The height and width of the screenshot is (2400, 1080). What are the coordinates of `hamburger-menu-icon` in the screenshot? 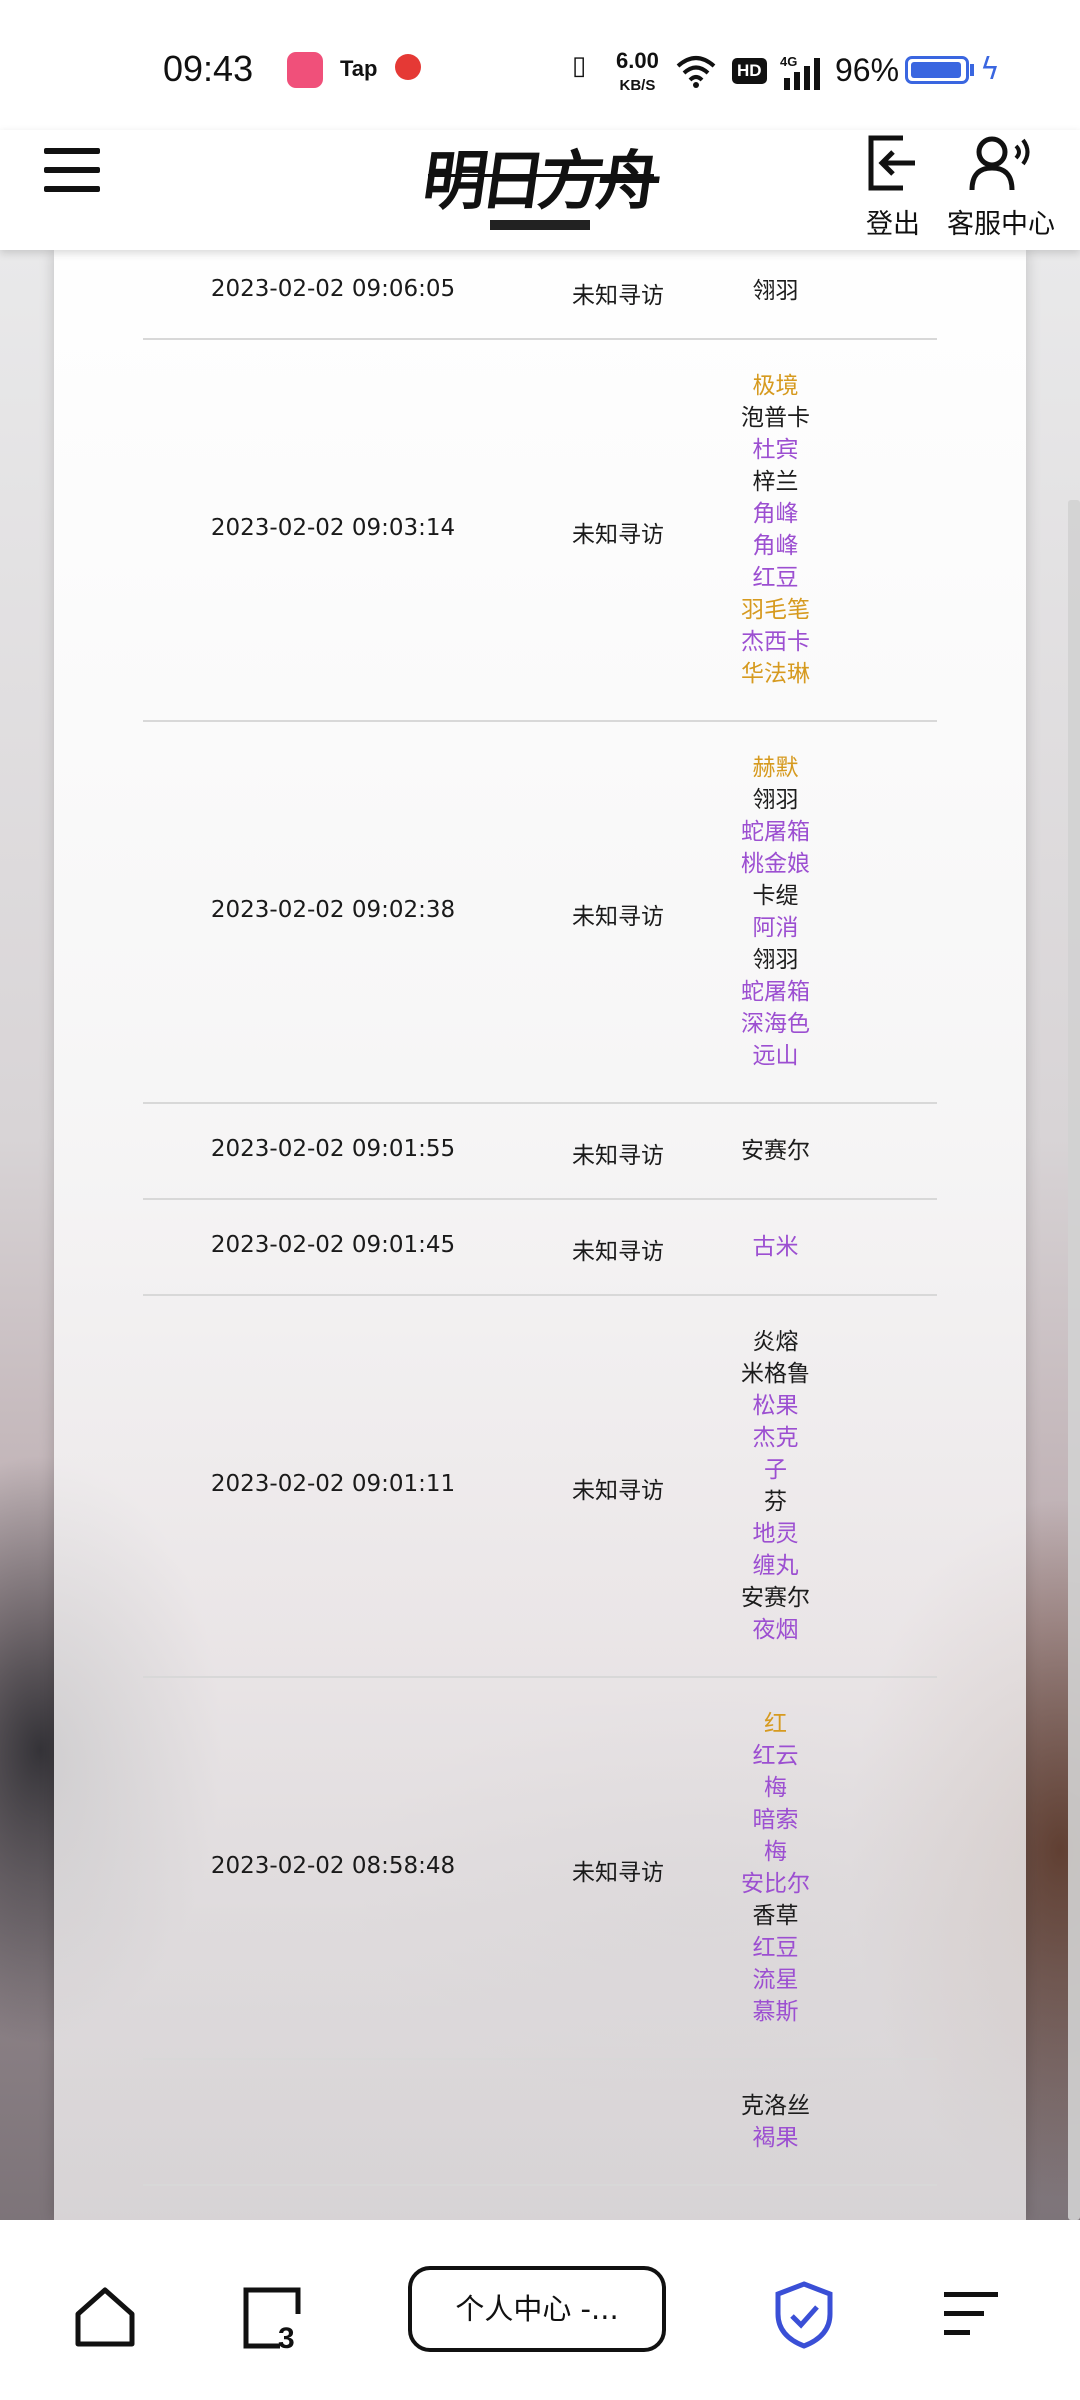 It's located at (73, 171).